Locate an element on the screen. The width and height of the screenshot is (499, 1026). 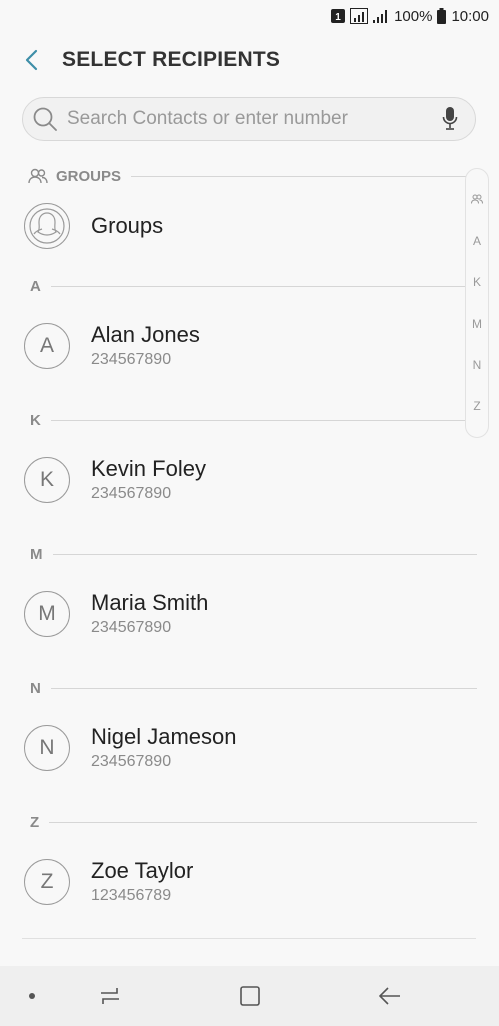
contact-name: Kevin Foley is located at coordinates (148, 468).